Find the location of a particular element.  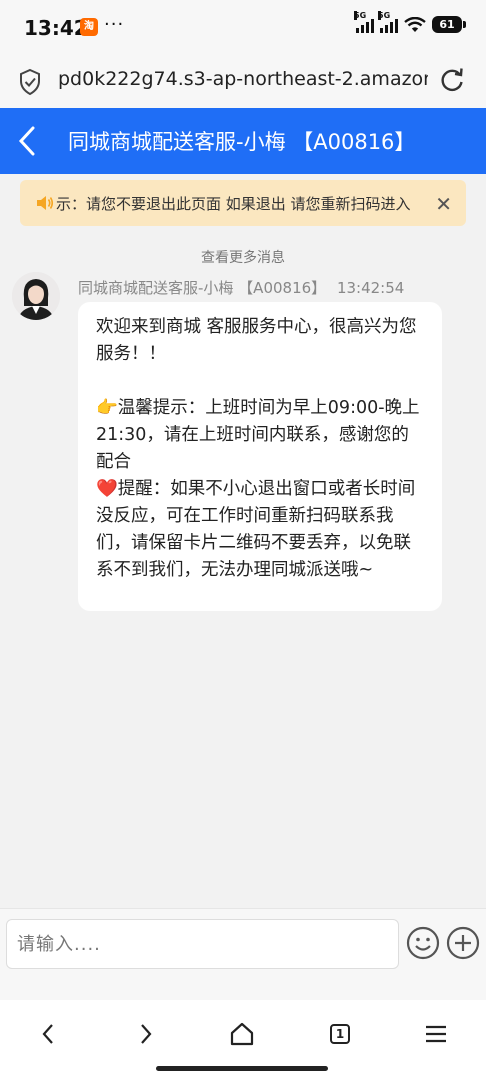

menu-icon is located at coordinates (436, 1034).